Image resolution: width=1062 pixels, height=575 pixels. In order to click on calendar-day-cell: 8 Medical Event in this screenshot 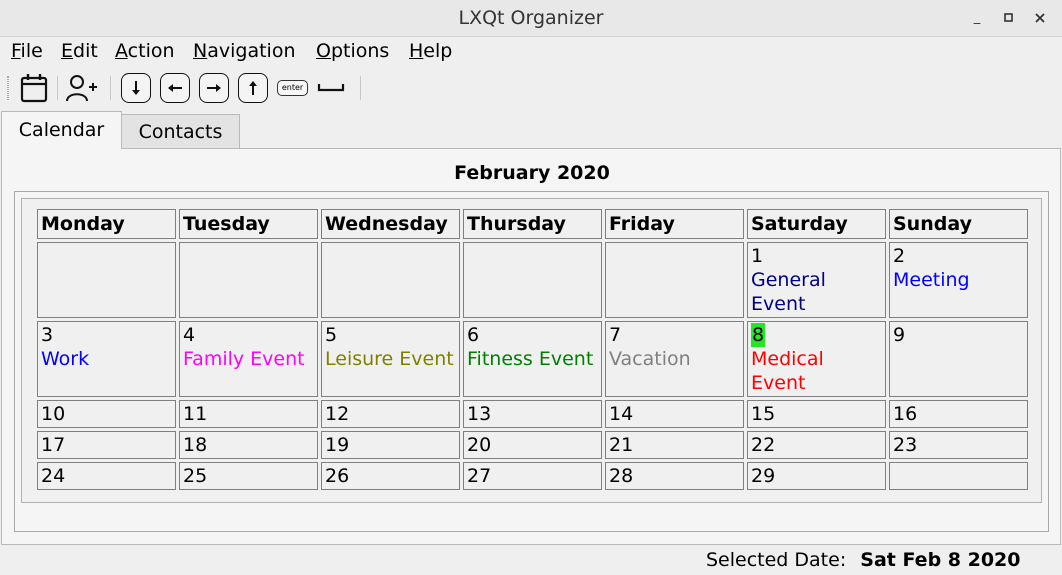, I will do `click(816, 359)`.